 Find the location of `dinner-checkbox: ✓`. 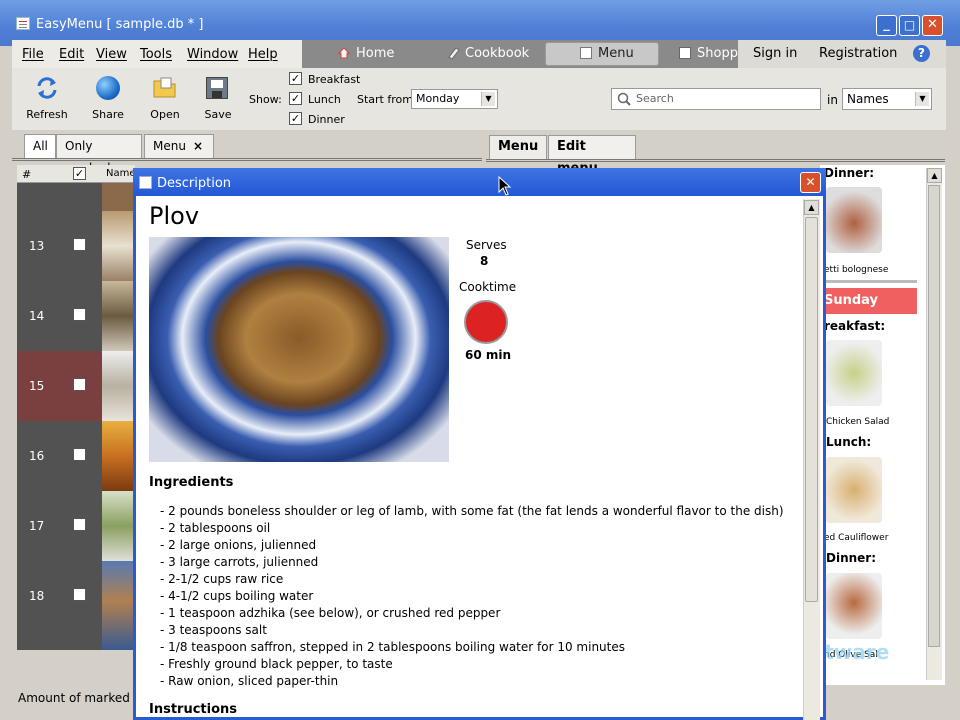

dinner-checkbox: ✓ is located at coordinates (295, 118).